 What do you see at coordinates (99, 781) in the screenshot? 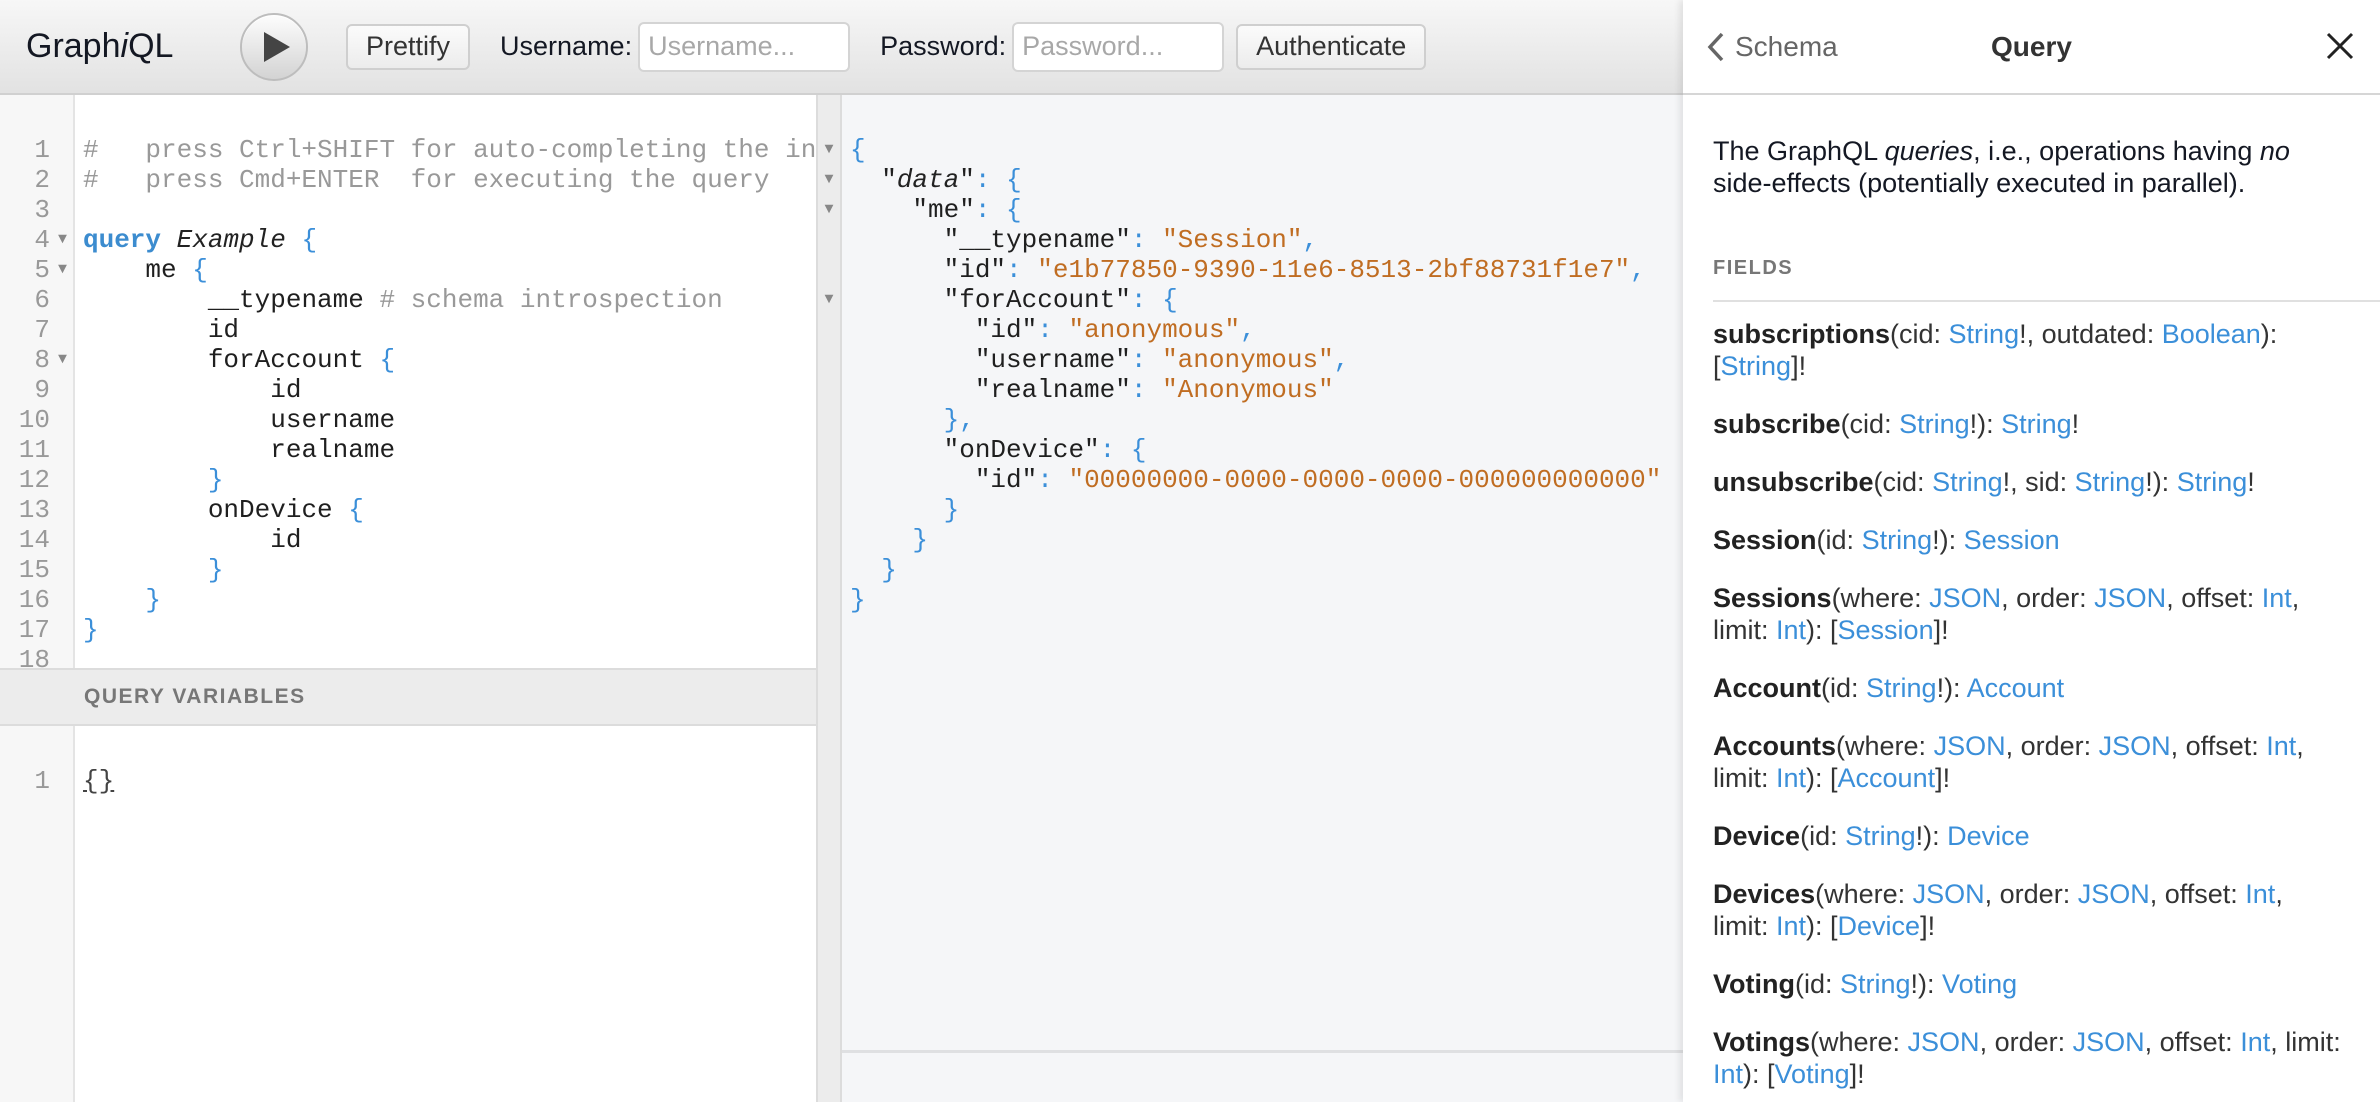
I see `variables-value: {}` at bounding box center [99, 781].